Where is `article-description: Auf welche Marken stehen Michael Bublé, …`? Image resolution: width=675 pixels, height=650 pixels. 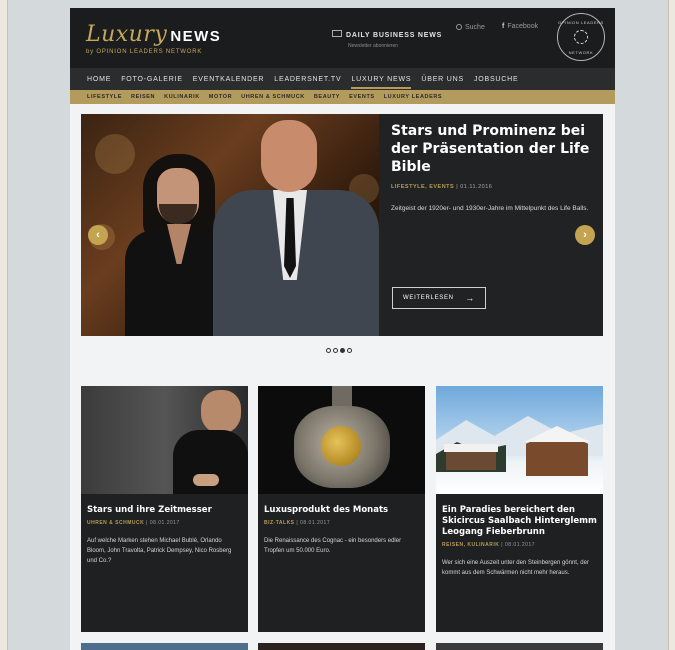
article-description: Auf welche Marken stehen Michael Bublé, … is located at coordinates (159, 551).